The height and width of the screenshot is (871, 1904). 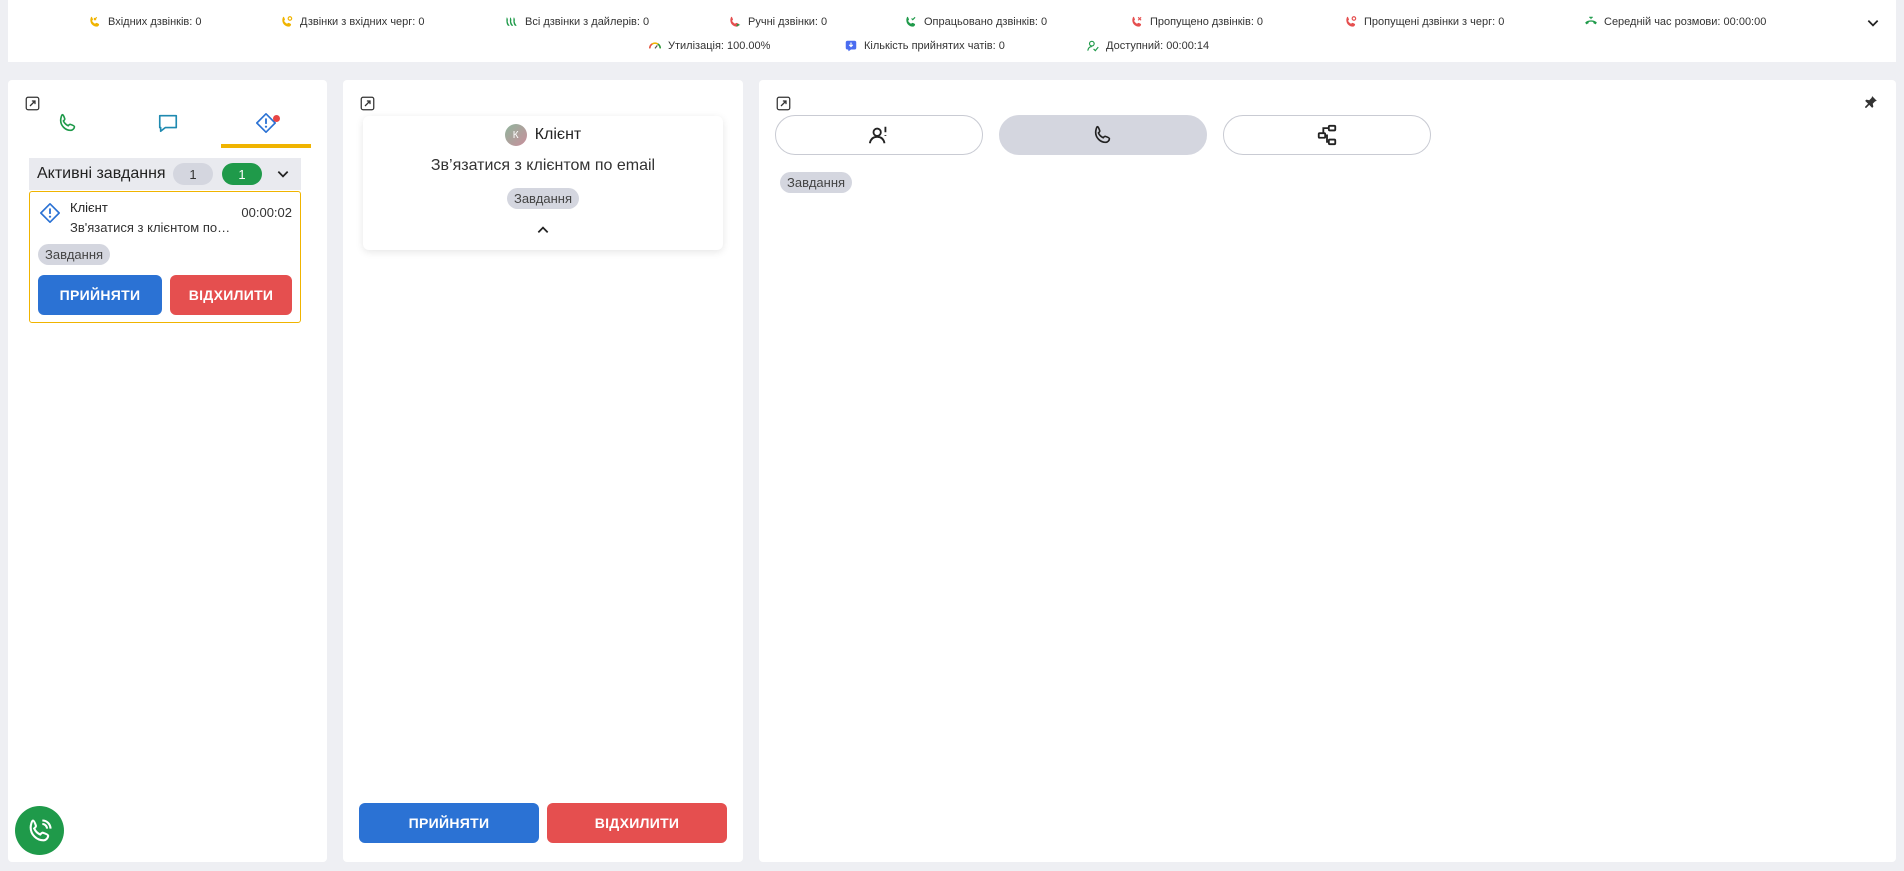 What do you see at coordinates (266, 130) in the screenshot?
I see `tab-tasks` at bounding box center [266, 130].